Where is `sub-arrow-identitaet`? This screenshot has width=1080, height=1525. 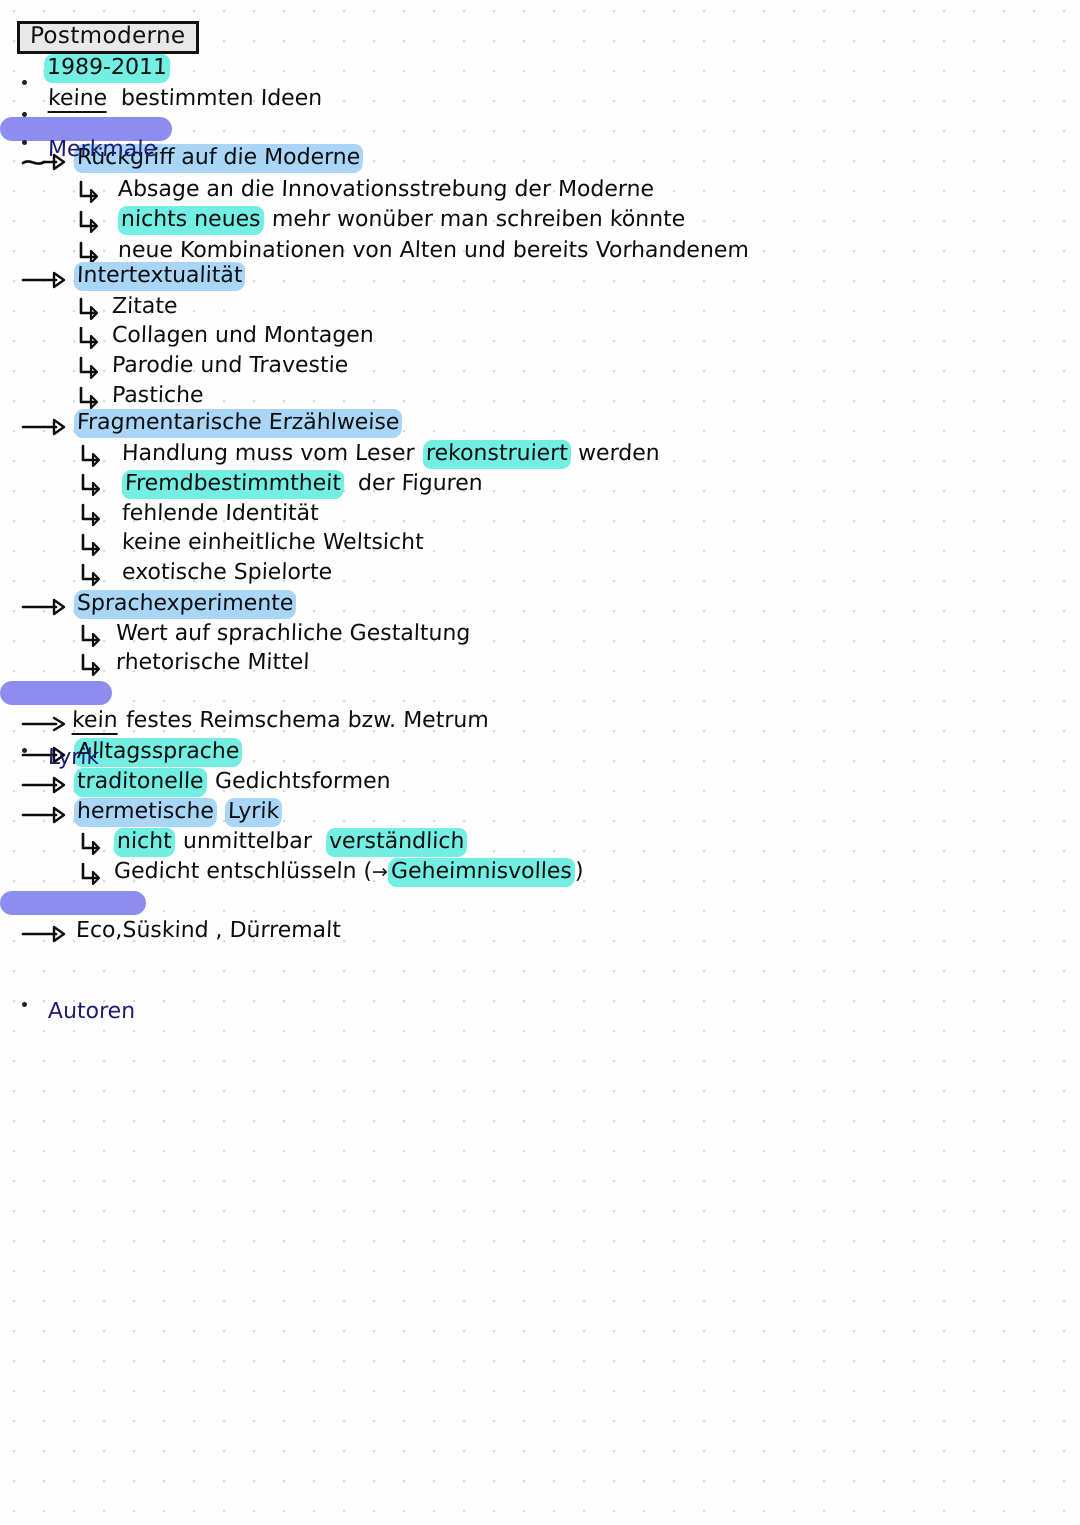 sub-arrow-identitaet is located at coordinates (91, 518).